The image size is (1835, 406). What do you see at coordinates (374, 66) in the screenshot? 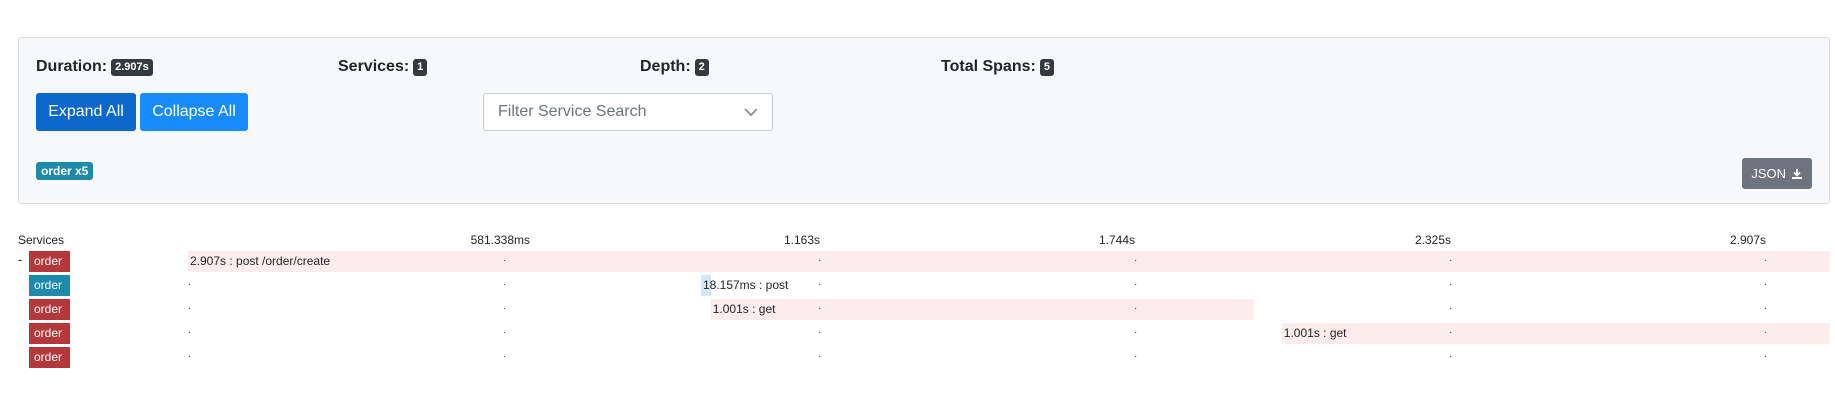
I see `services-label: Services:` at bounding box center [374, 66].